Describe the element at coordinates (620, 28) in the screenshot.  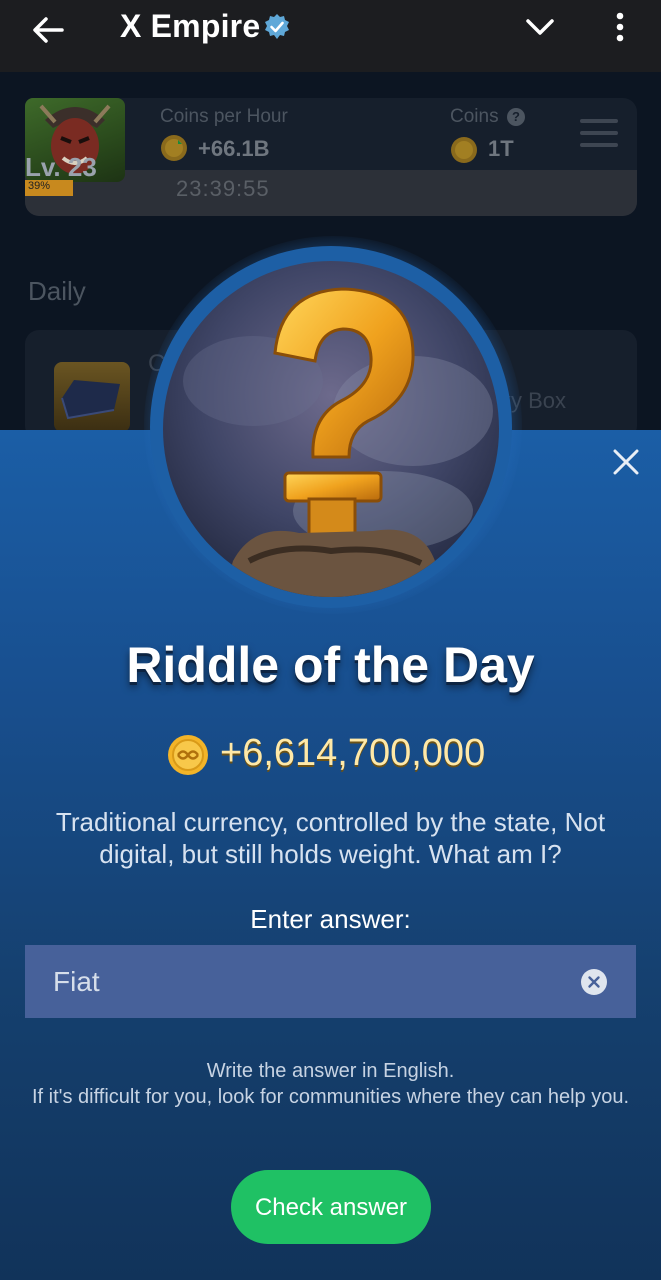
I see `more-vertical-icon` at that location.